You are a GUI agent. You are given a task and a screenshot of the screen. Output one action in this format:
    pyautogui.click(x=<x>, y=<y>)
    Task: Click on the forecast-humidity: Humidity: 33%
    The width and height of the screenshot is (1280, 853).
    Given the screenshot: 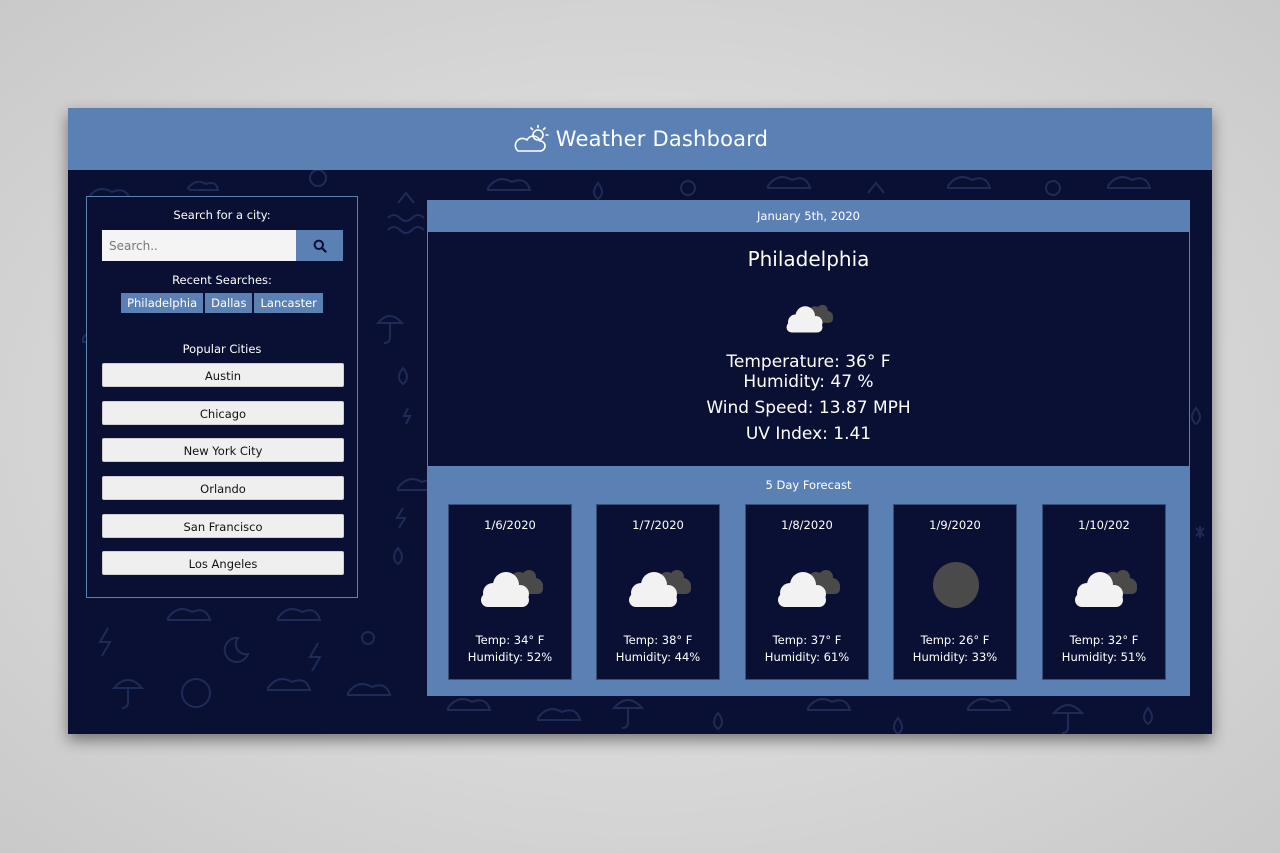 What is the action you would take?
    pyautogui.click(x=955, y=657)
    